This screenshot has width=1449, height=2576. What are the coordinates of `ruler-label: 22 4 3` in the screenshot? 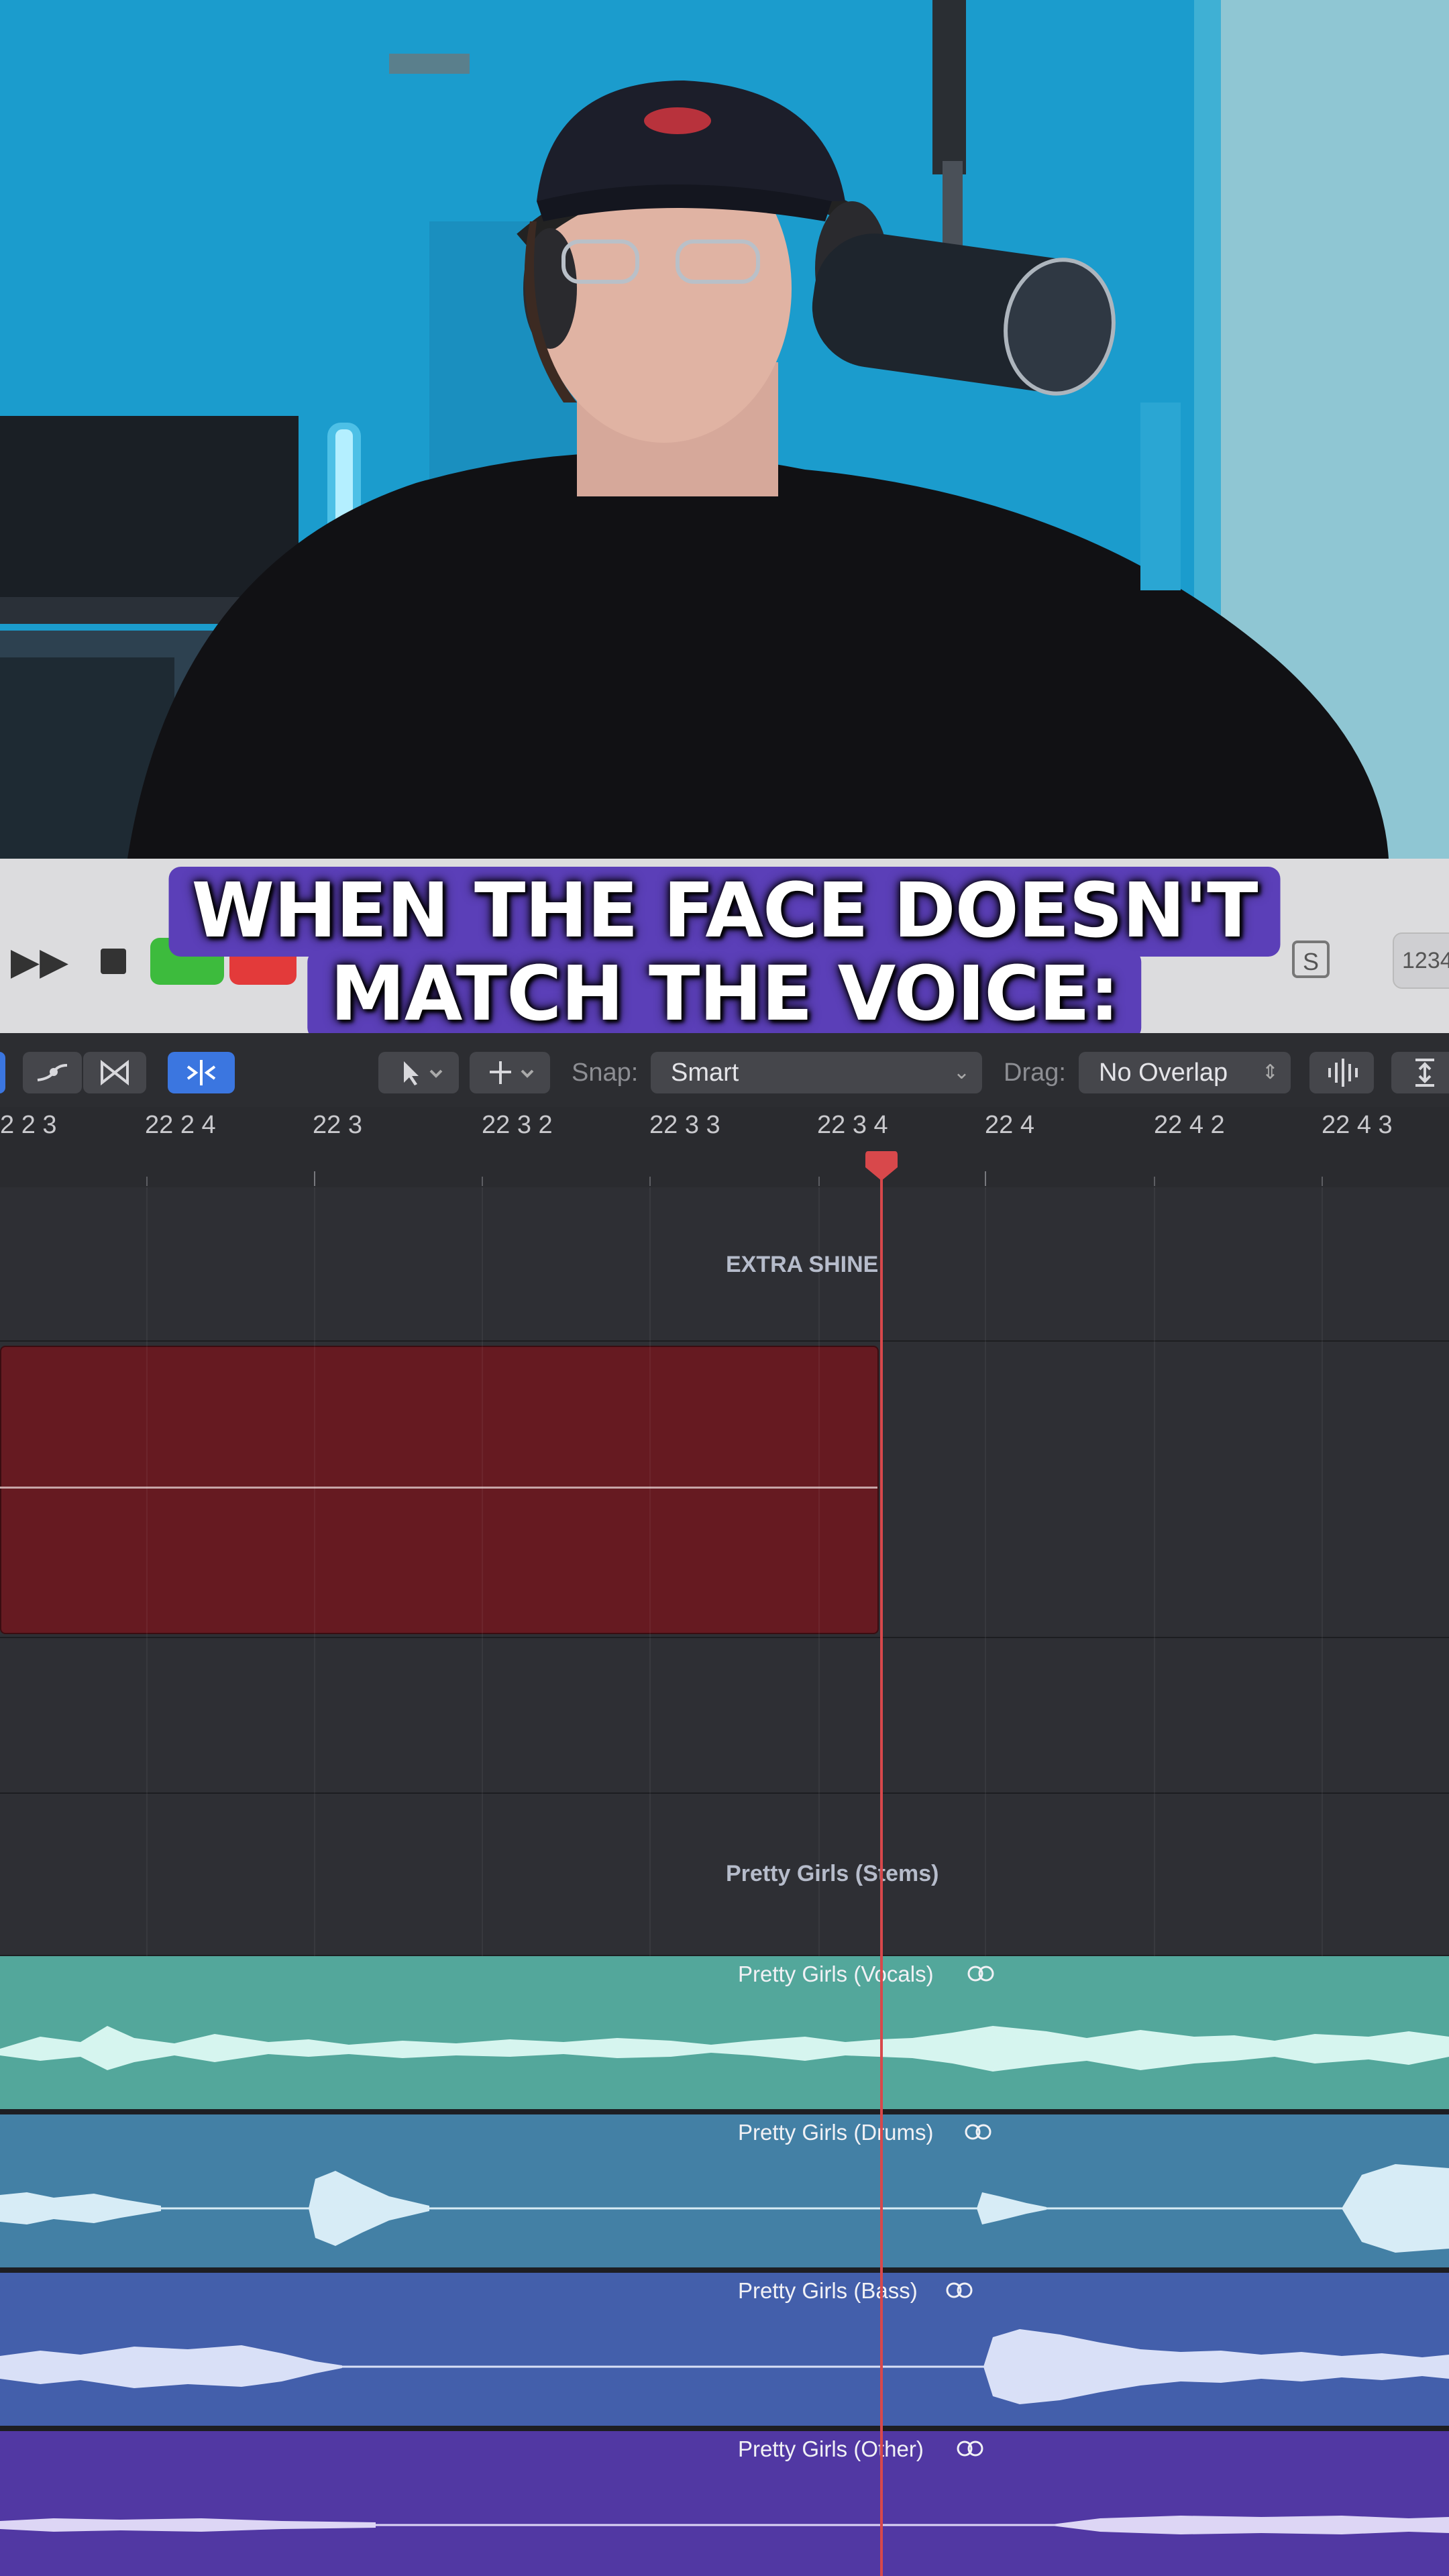 It's located at (1357, 1125).